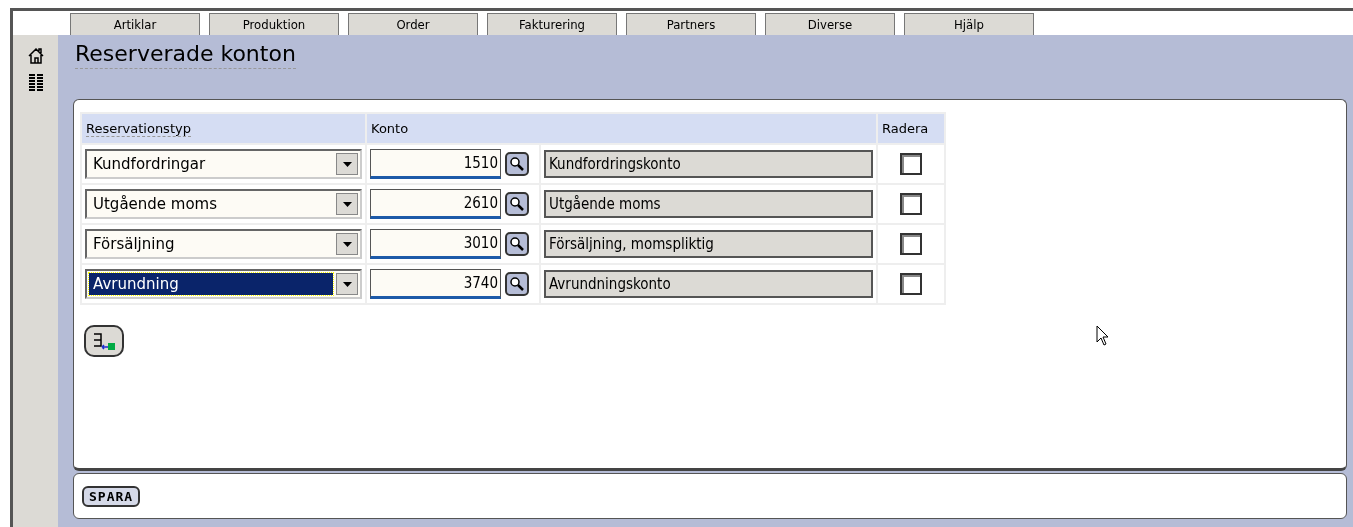 Image resolution: width=1353 pixels, height=527 pixels. Describe the element at coordinates (223, 244) in the screenshot. I see `type-dropdown: Försäljning` at that location.